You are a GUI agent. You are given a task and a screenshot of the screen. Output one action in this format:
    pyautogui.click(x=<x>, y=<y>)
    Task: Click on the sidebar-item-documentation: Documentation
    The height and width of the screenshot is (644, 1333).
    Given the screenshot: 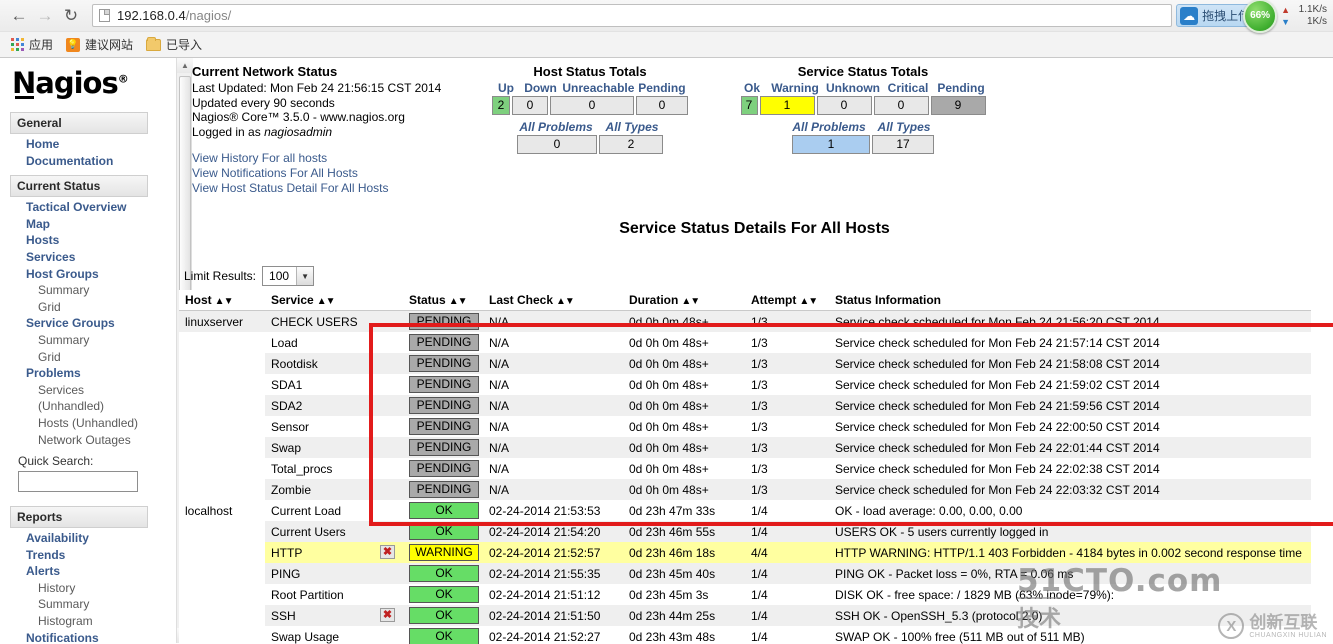 What is the action you would take?
    pyautogui.click(x=88, y=161)
    